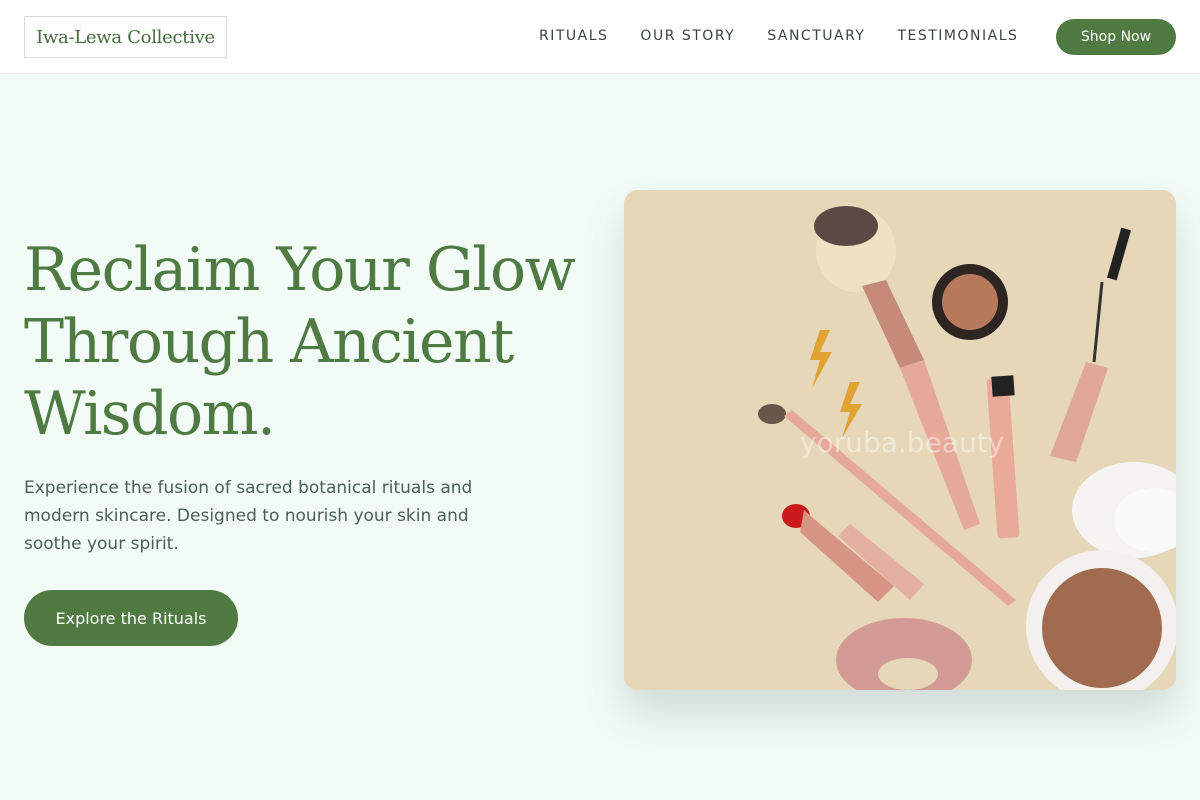 The width and height of the screenshot is (1200, 800). I want to click on shop-now-button: Shop Now, so click(1116, 37).